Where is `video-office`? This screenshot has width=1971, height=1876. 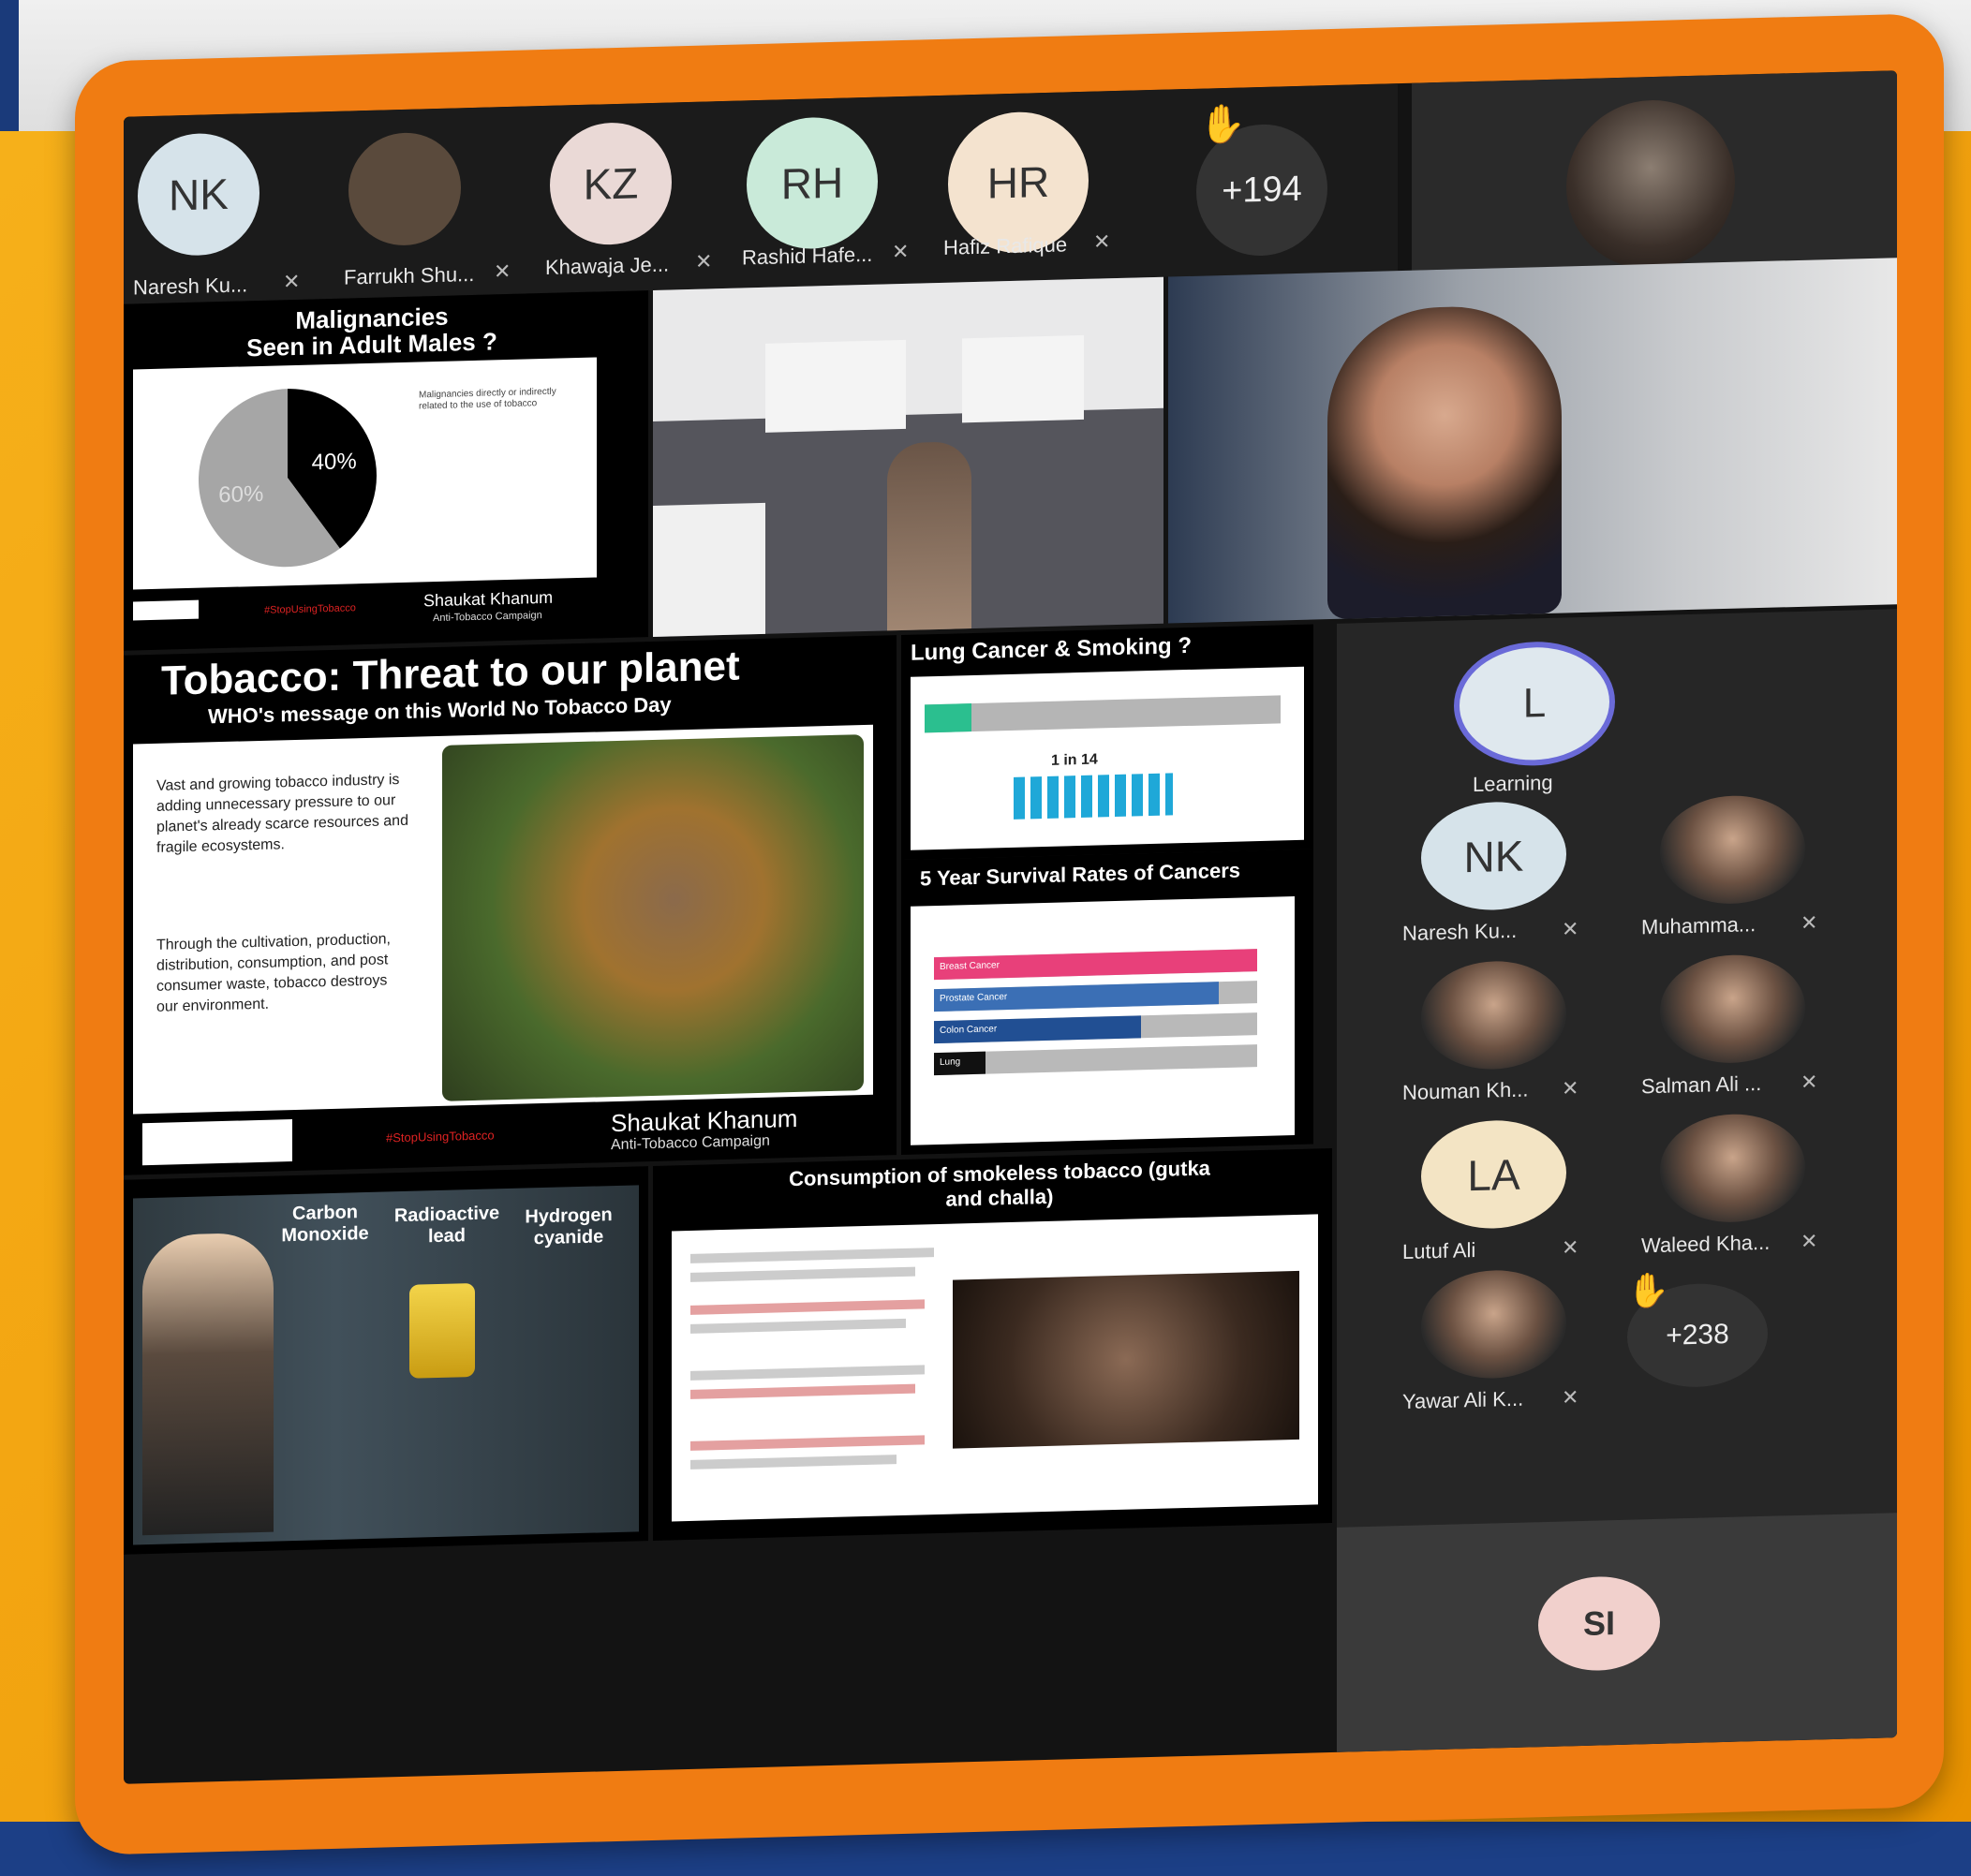
video-office is located at coordinates (908, 456).